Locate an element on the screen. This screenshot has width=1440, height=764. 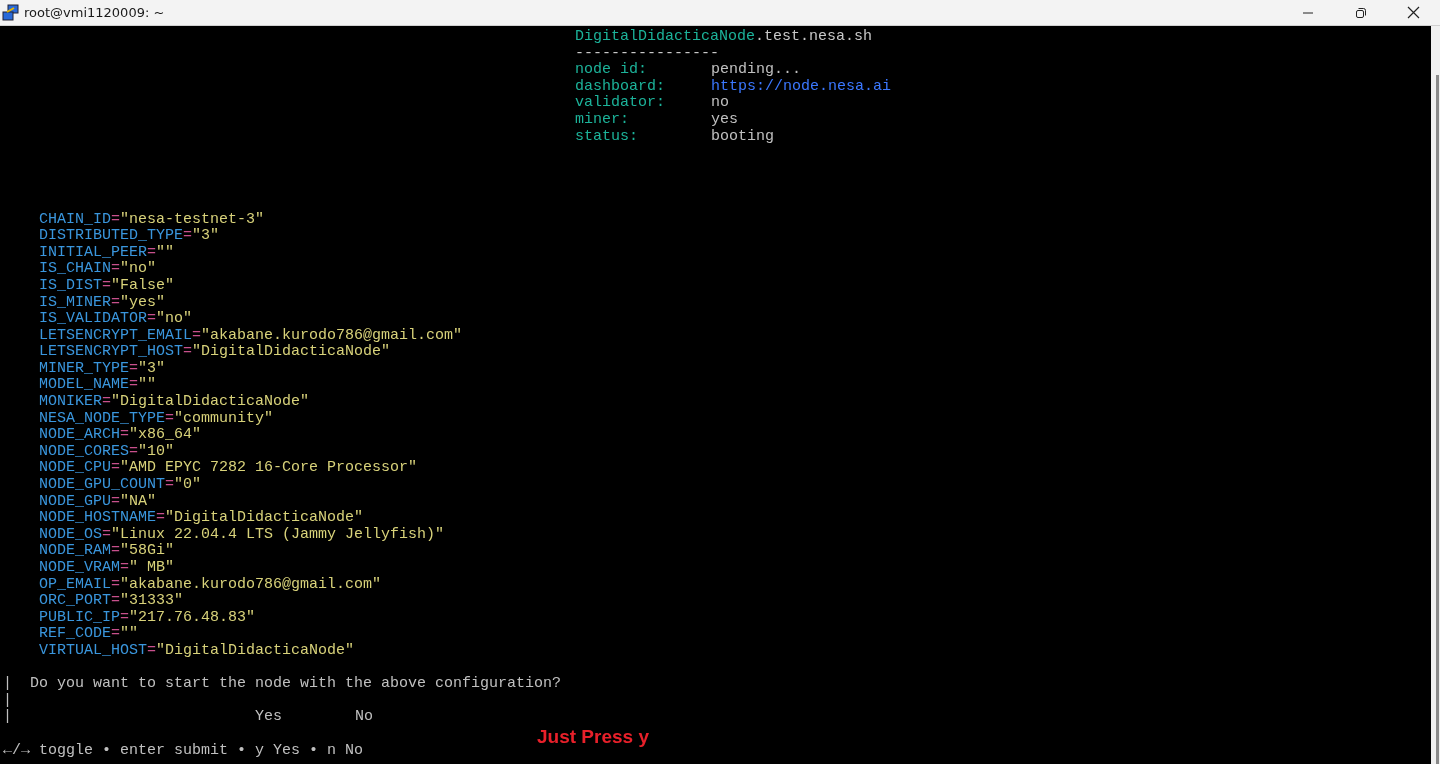
env-variable-line: IS_CHAIN="no" is located at coordinates (98, 269).